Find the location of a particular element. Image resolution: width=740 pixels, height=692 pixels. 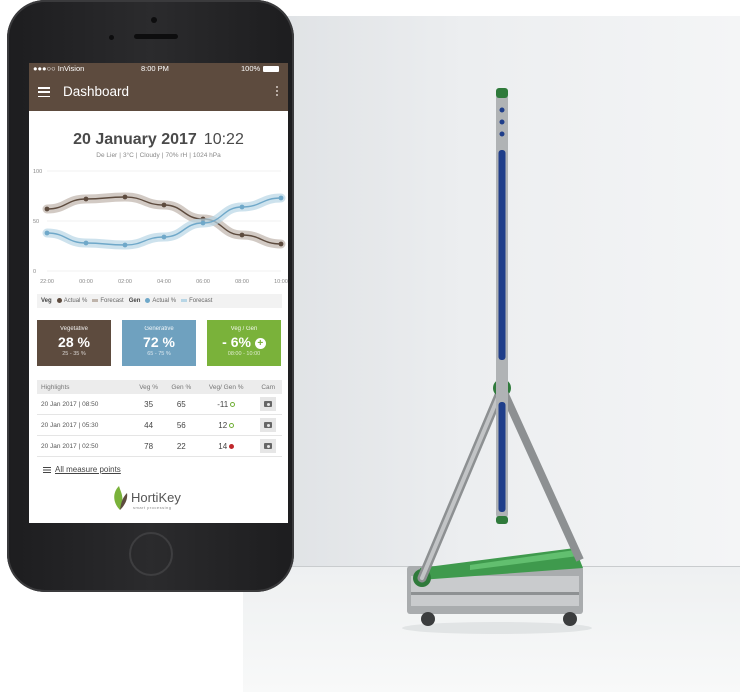

plus-circle-icon: + is located at coordinates (260, 343).